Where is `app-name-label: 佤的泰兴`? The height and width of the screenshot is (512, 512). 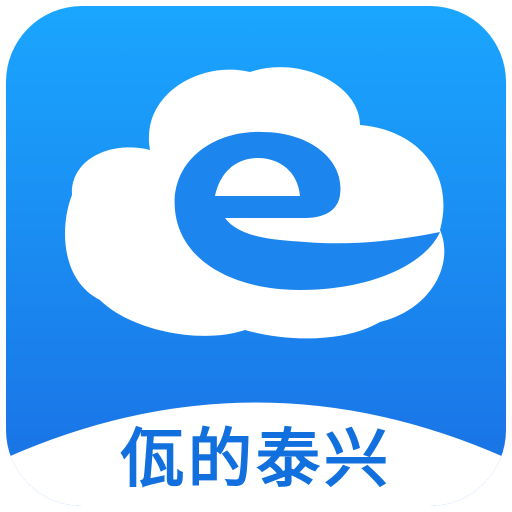
app-name-label: 佤的泰兴 is located at coordinates (256, 460).